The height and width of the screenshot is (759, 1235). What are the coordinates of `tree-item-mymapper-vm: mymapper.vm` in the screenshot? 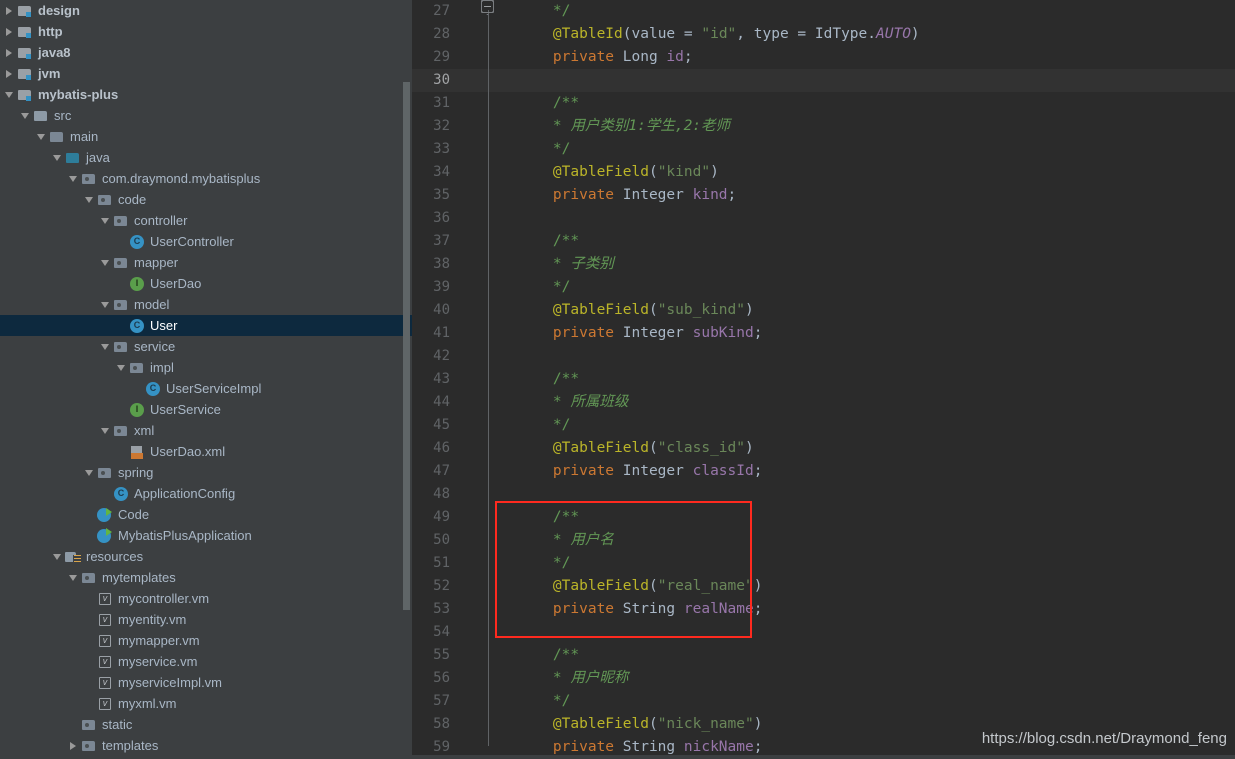 It's located at (206, 640).